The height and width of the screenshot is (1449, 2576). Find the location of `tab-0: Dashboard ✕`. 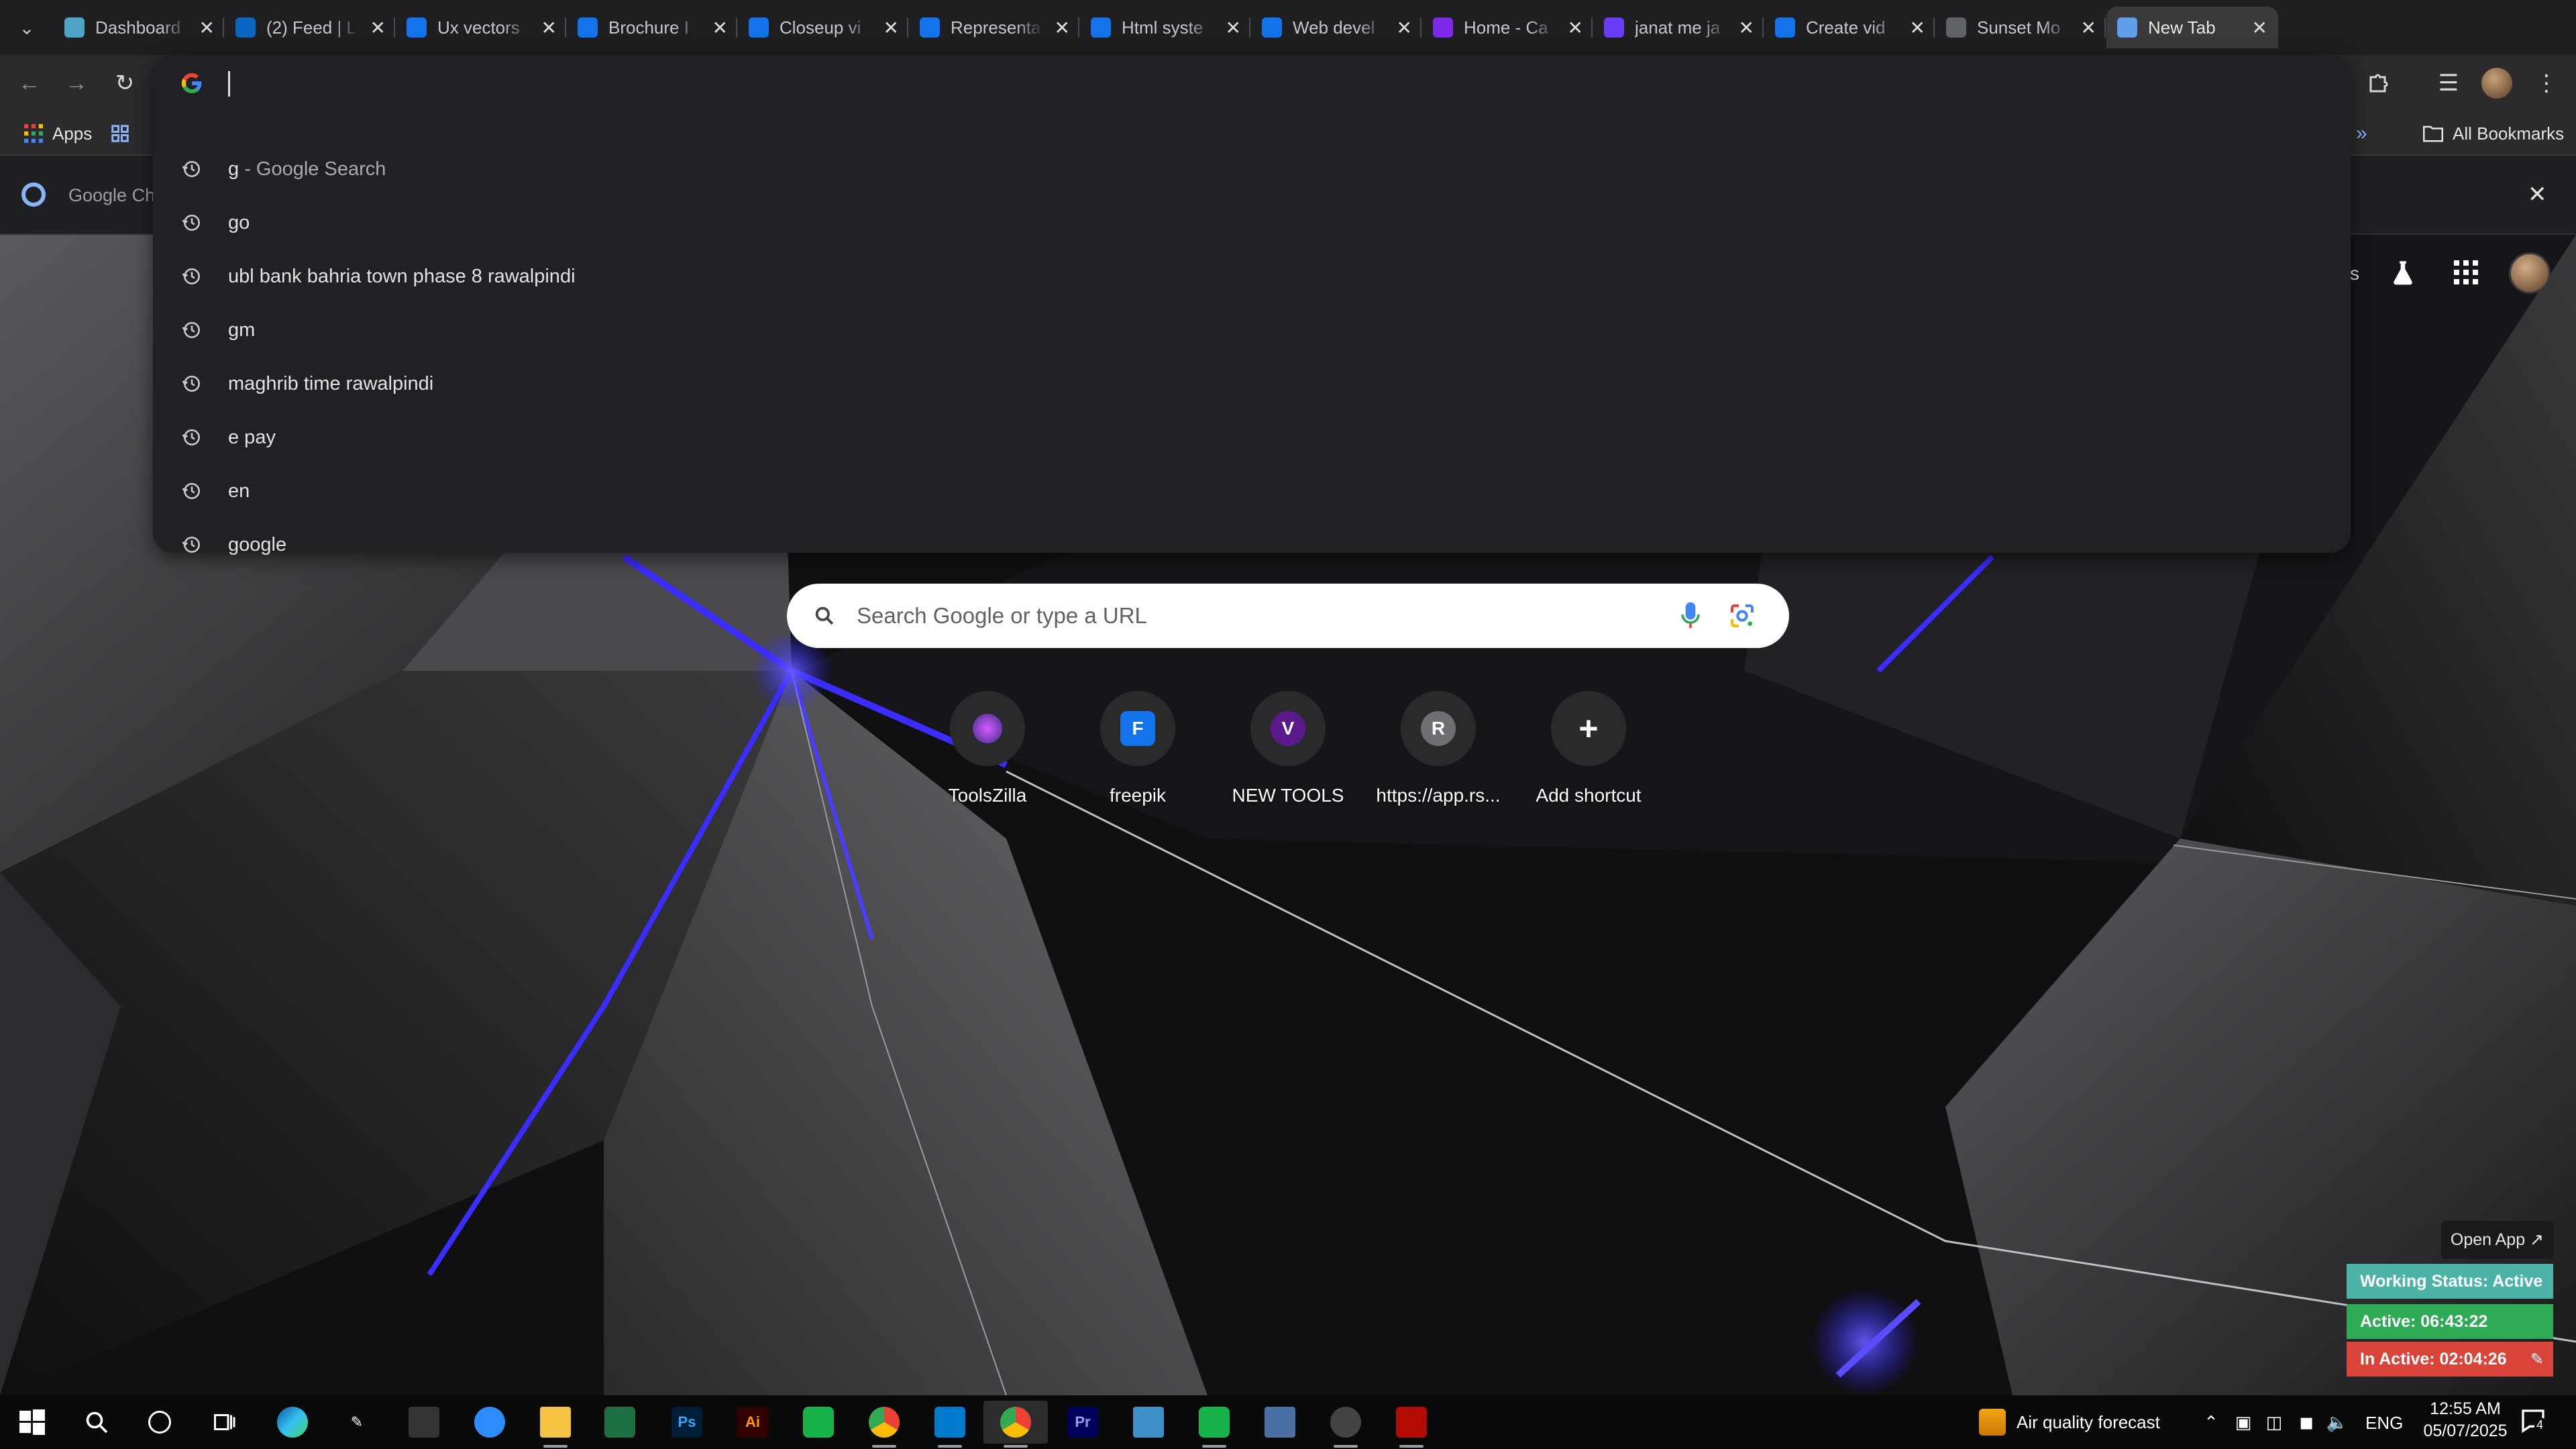

tab-0: Dashboard ✕ is located at coordinates (139, 27).